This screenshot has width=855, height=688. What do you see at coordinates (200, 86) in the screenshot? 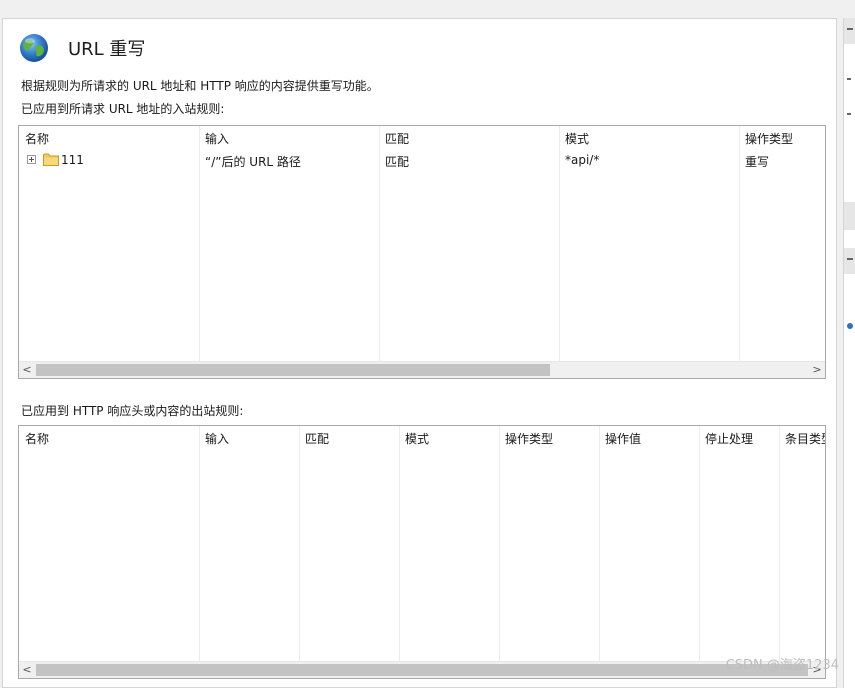
I see `page-description: 根据规则为所请求的 URL 地址和 HTTP 响应的内容提供重写功能。` at bounding box center [200, 86].